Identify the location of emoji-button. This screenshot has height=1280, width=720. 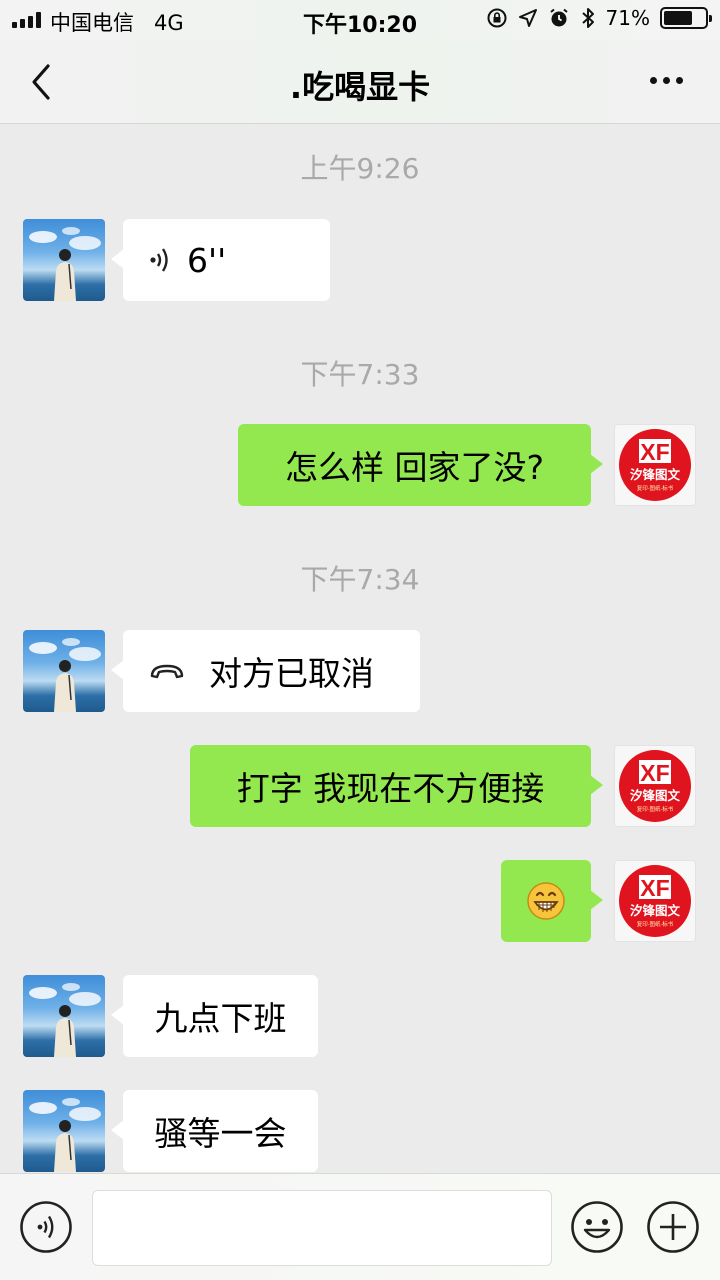
(597, 1227).